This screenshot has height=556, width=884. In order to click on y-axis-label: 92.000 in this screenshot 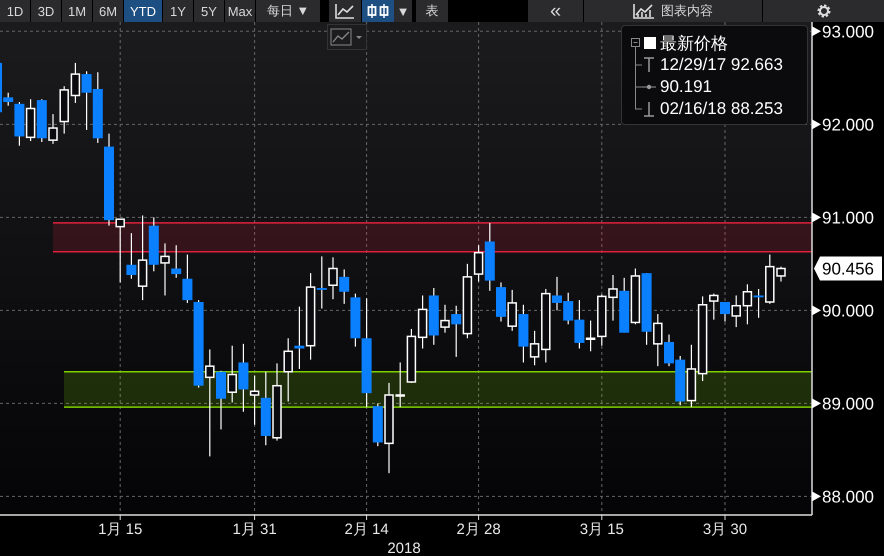, I will do `click(848, 124)`.